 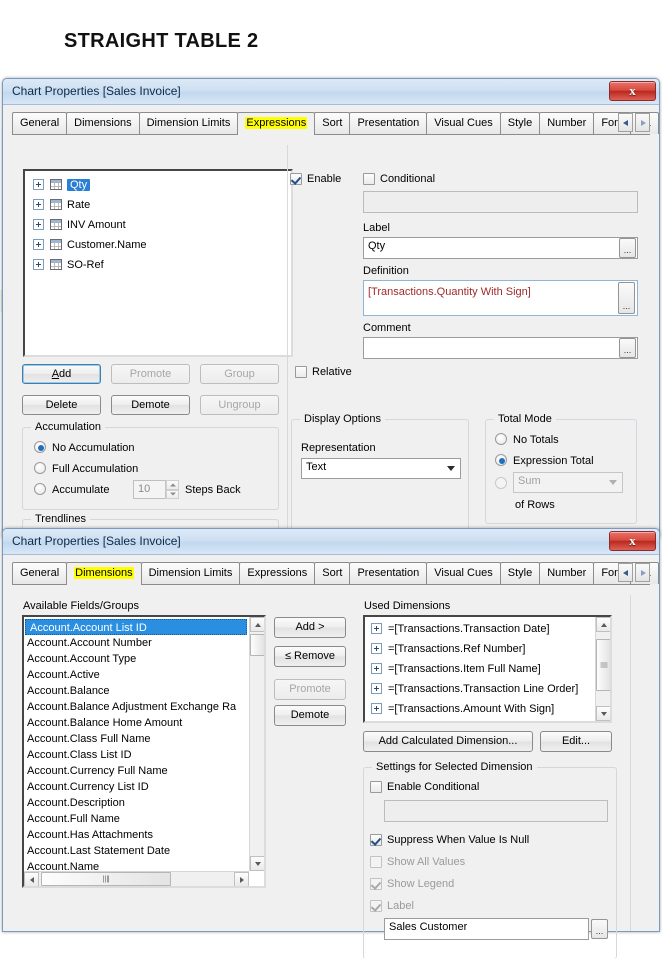 I want to click on delete-expression-button: Delete, so click(x=61, y=405).